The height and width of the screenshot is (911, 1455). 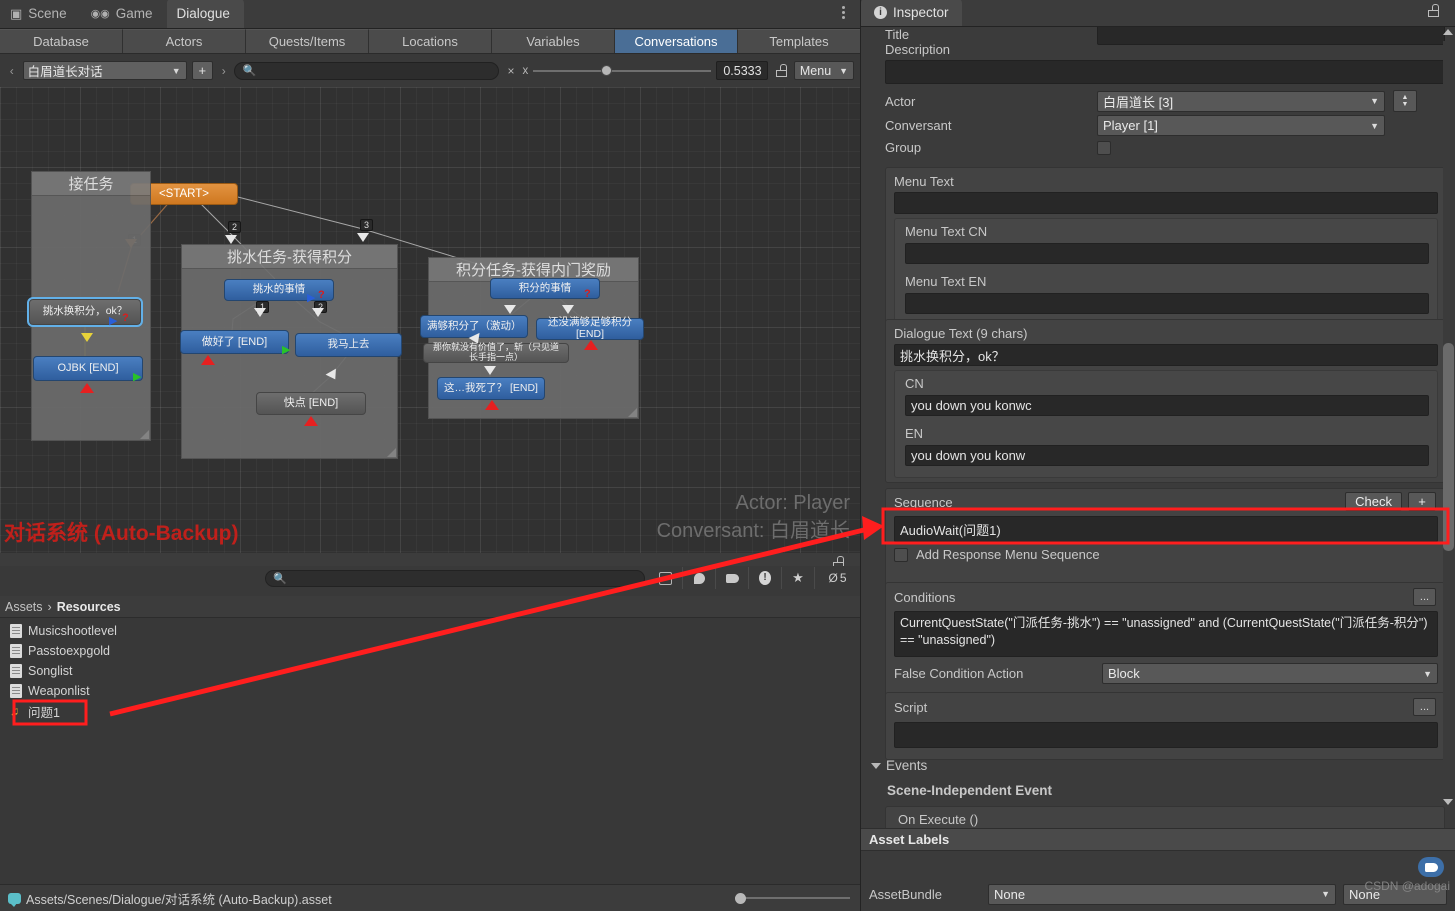 What do you see at coordinates (455, 578) in the screenshot?
I see `project-search-input: 🔍` at bounding box center [455, 578].